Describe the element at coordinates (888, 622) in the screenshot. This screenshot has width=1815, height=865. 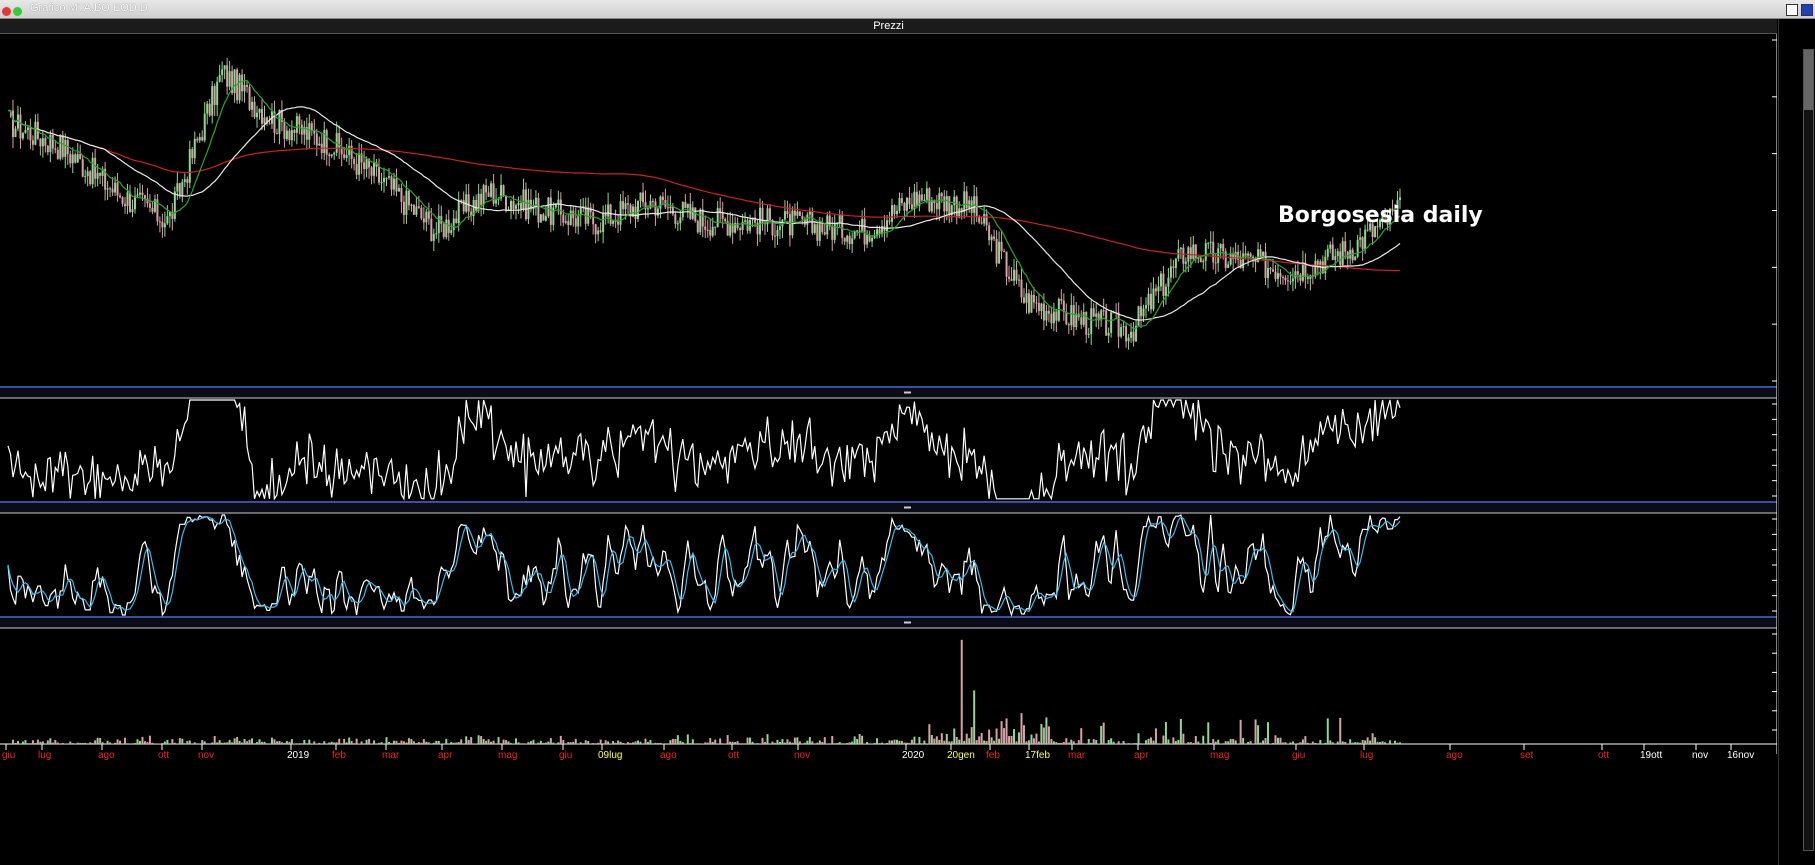
I see `panel-separator` at that location.